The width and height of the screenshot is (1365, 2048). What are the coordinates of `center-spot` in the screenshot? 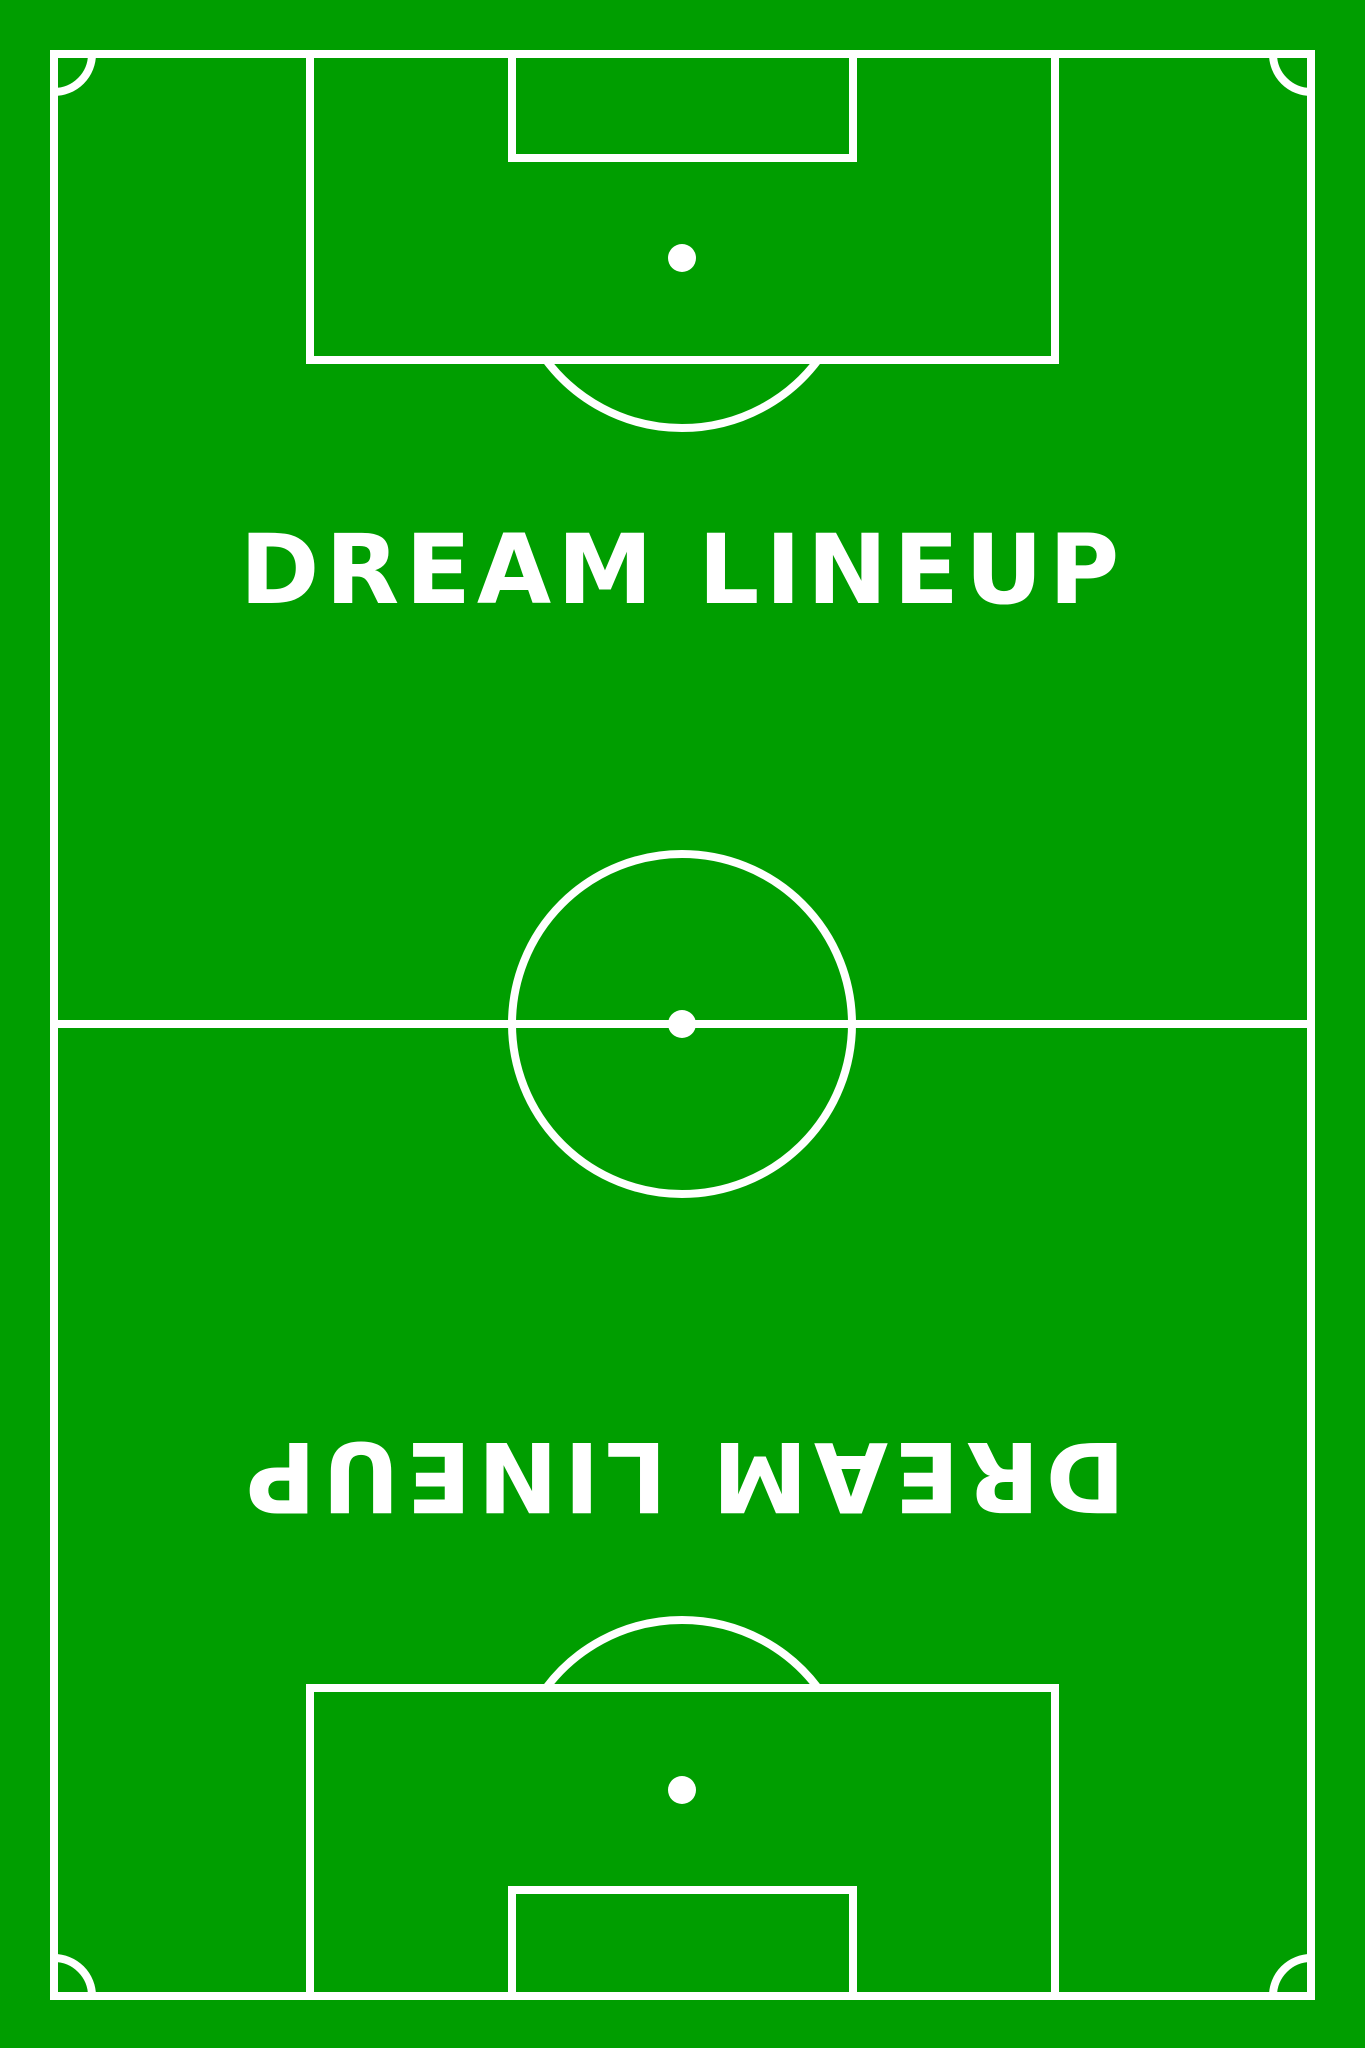 It's located at (682, 1024).